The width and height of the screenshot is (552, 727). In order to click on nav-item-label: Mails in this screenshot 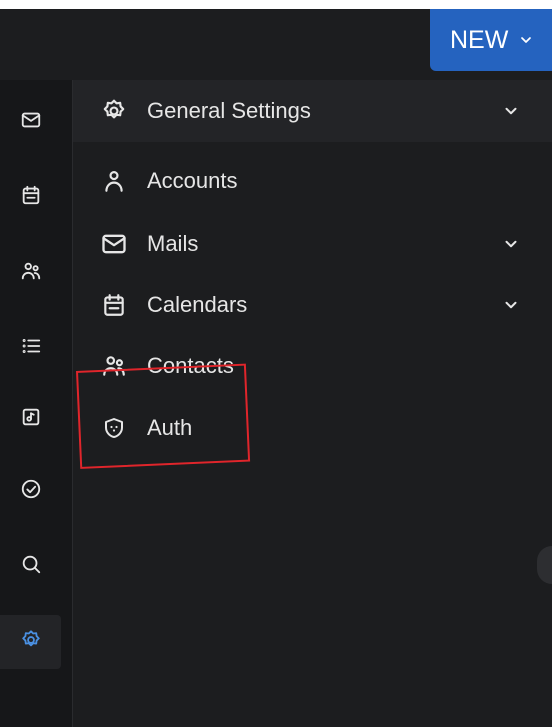, I will do `click(173, 243)`.